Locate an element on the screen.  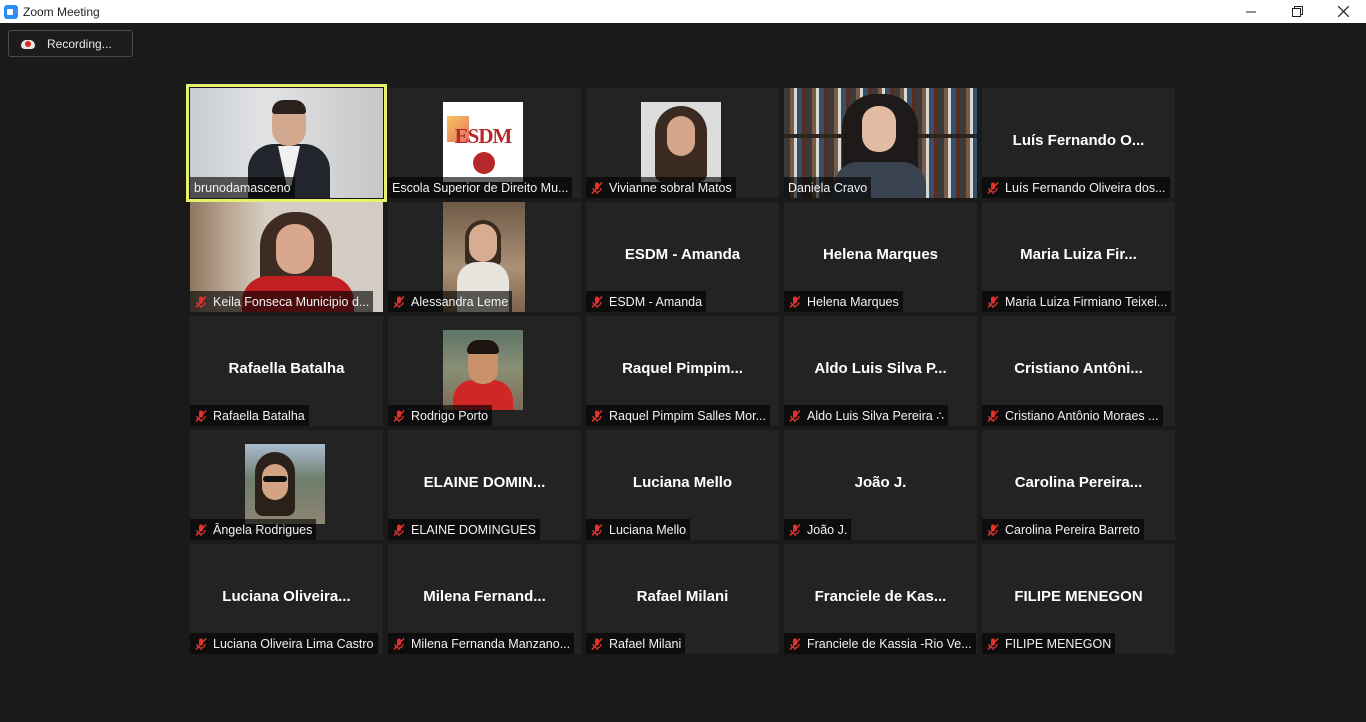
participant-display-name: João J. is located at coordinates (880, 482).